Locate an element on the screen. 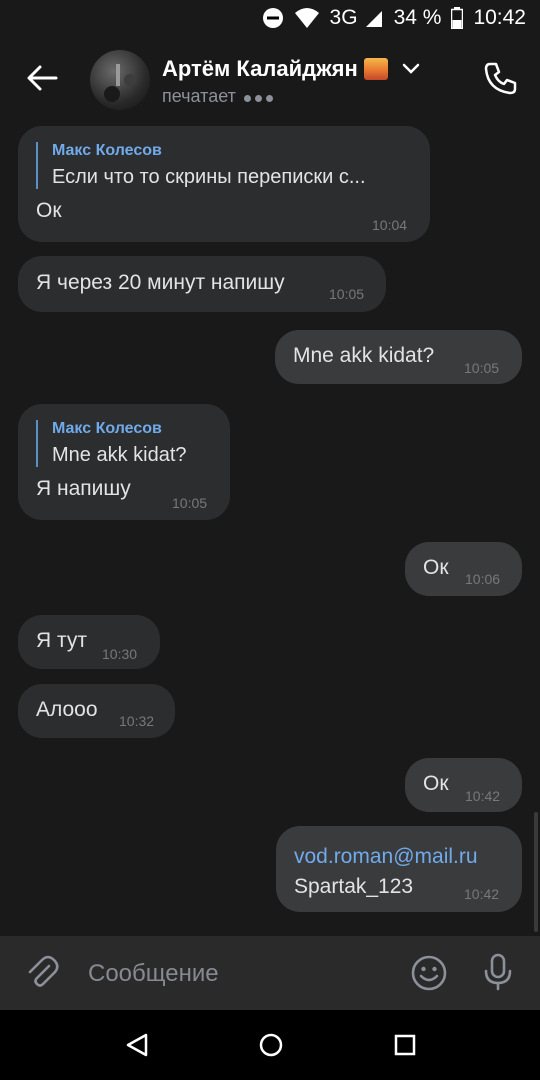  smile-icon is located at coordinates (429, 973).